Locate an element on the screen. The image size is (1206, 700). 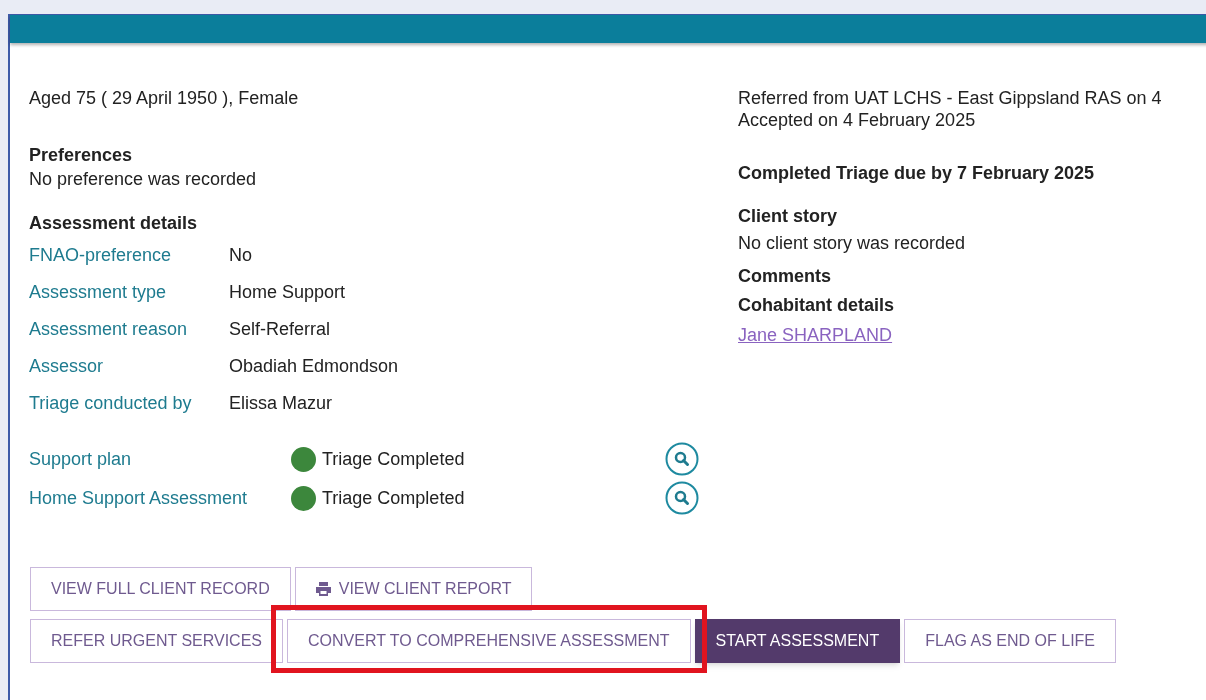
section-heading: Cohabitant details is located at coordinates (816, 305).